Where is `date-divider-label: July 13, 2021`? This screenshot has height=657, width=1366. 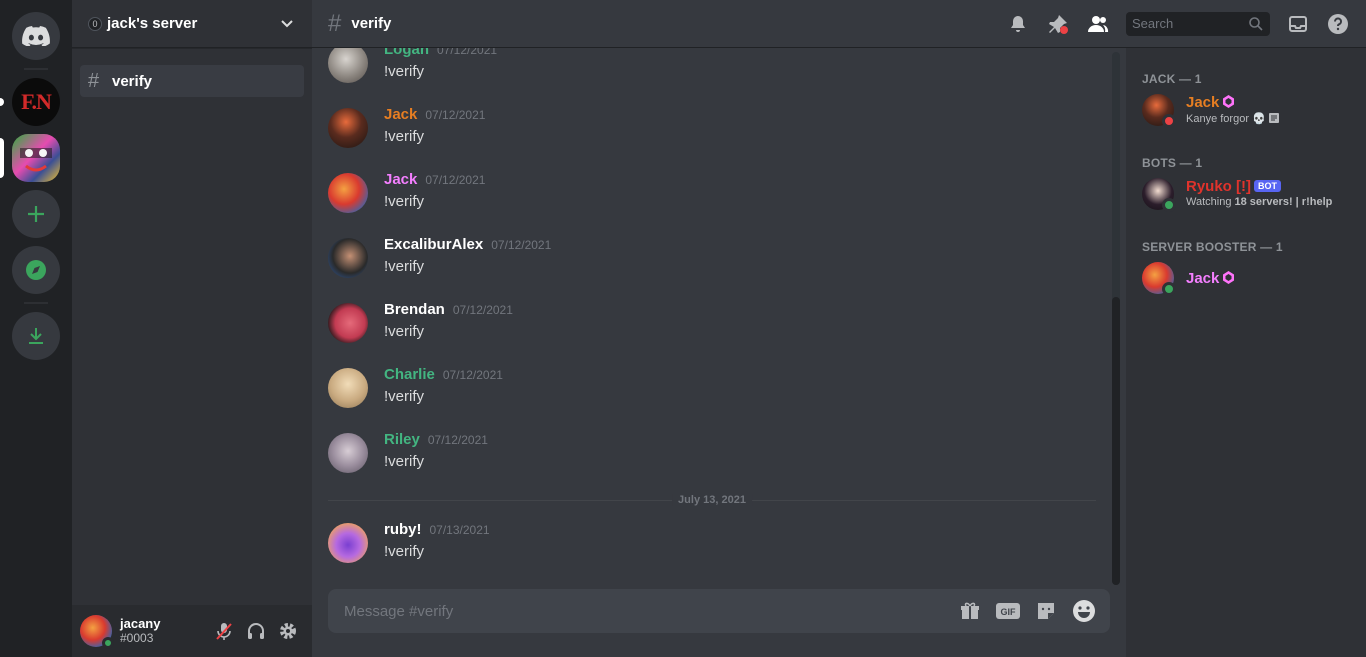 date-divider-label: July 13, 2021 is located at coordinates (712, 500).